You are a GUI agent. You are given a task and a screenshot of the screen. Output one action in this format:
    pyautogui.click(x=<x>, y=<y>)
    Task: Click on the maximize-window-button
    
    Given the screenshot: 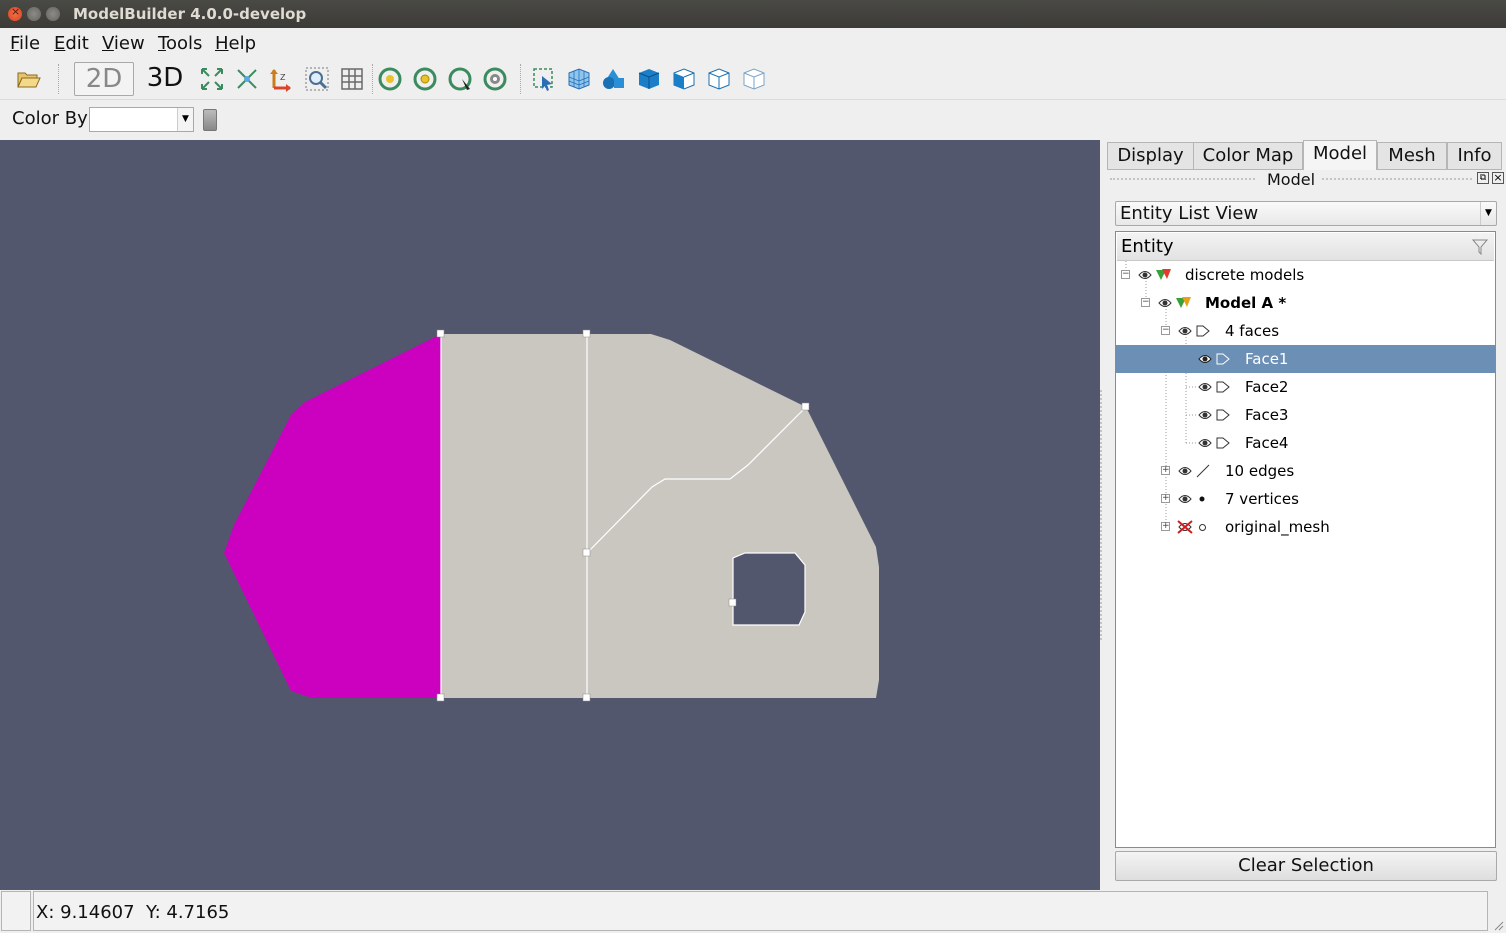 What is the action you would take?
    pyautogui.click(x=53, y=14)
    